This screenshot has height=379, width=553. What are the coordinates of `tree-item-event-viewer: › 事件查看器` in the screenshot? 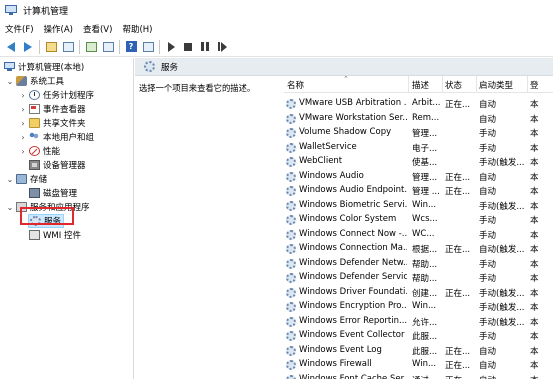 It's located at (66, 109).